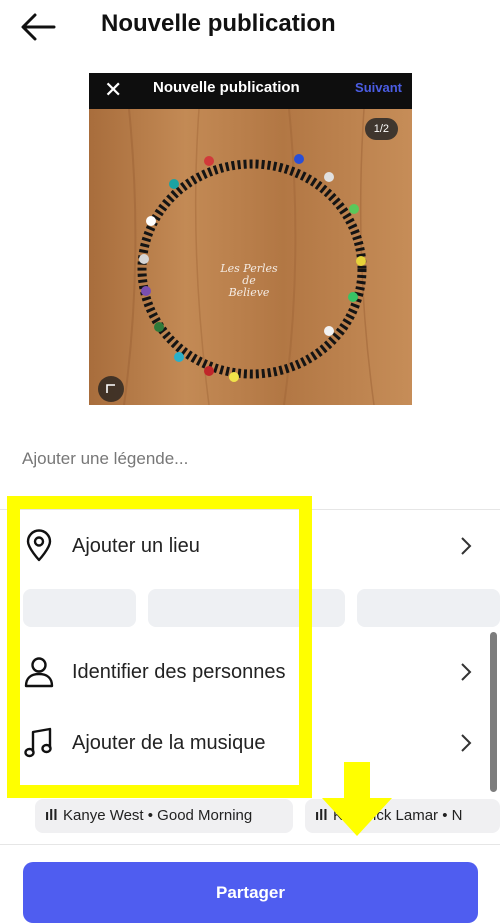 The height and width of the screenshot is (923, 500). What do you see at coordinates (38, 27) in the screenshot?
I see `back-arrow-icon` at bounding box center [38, 27].